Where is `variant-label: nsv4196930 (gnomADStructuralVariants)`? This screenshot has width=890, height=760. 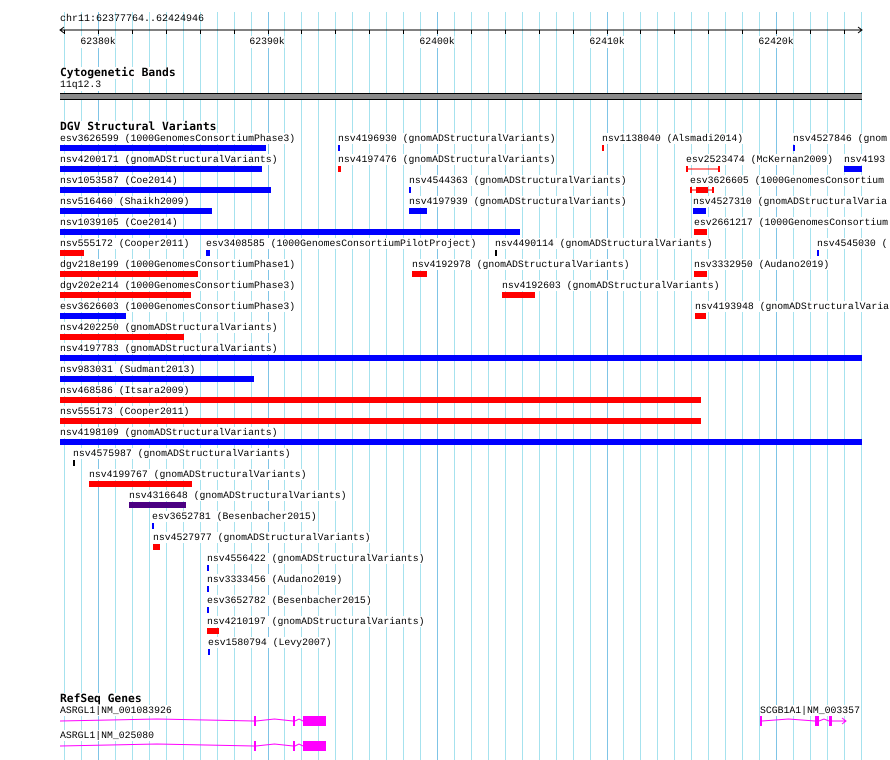 variant-label: nsv4196930 (gnomADStructuralVariants) is located at coordinates (447, 138).